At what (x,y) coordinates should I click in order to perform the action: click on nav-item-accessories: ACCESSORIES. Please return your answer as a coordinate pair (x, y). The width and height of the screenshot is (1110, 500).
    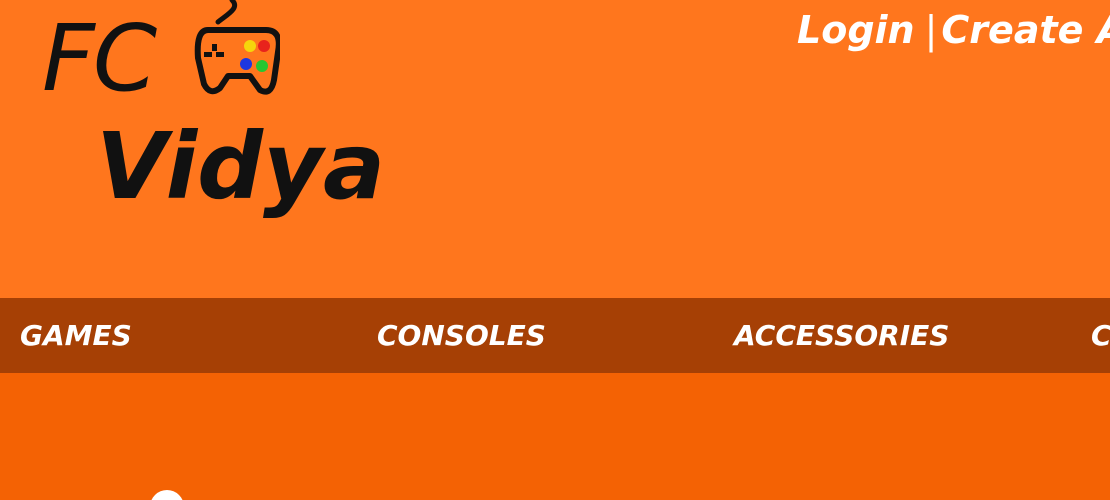
    Looking at the image, I should click on (841, 335).